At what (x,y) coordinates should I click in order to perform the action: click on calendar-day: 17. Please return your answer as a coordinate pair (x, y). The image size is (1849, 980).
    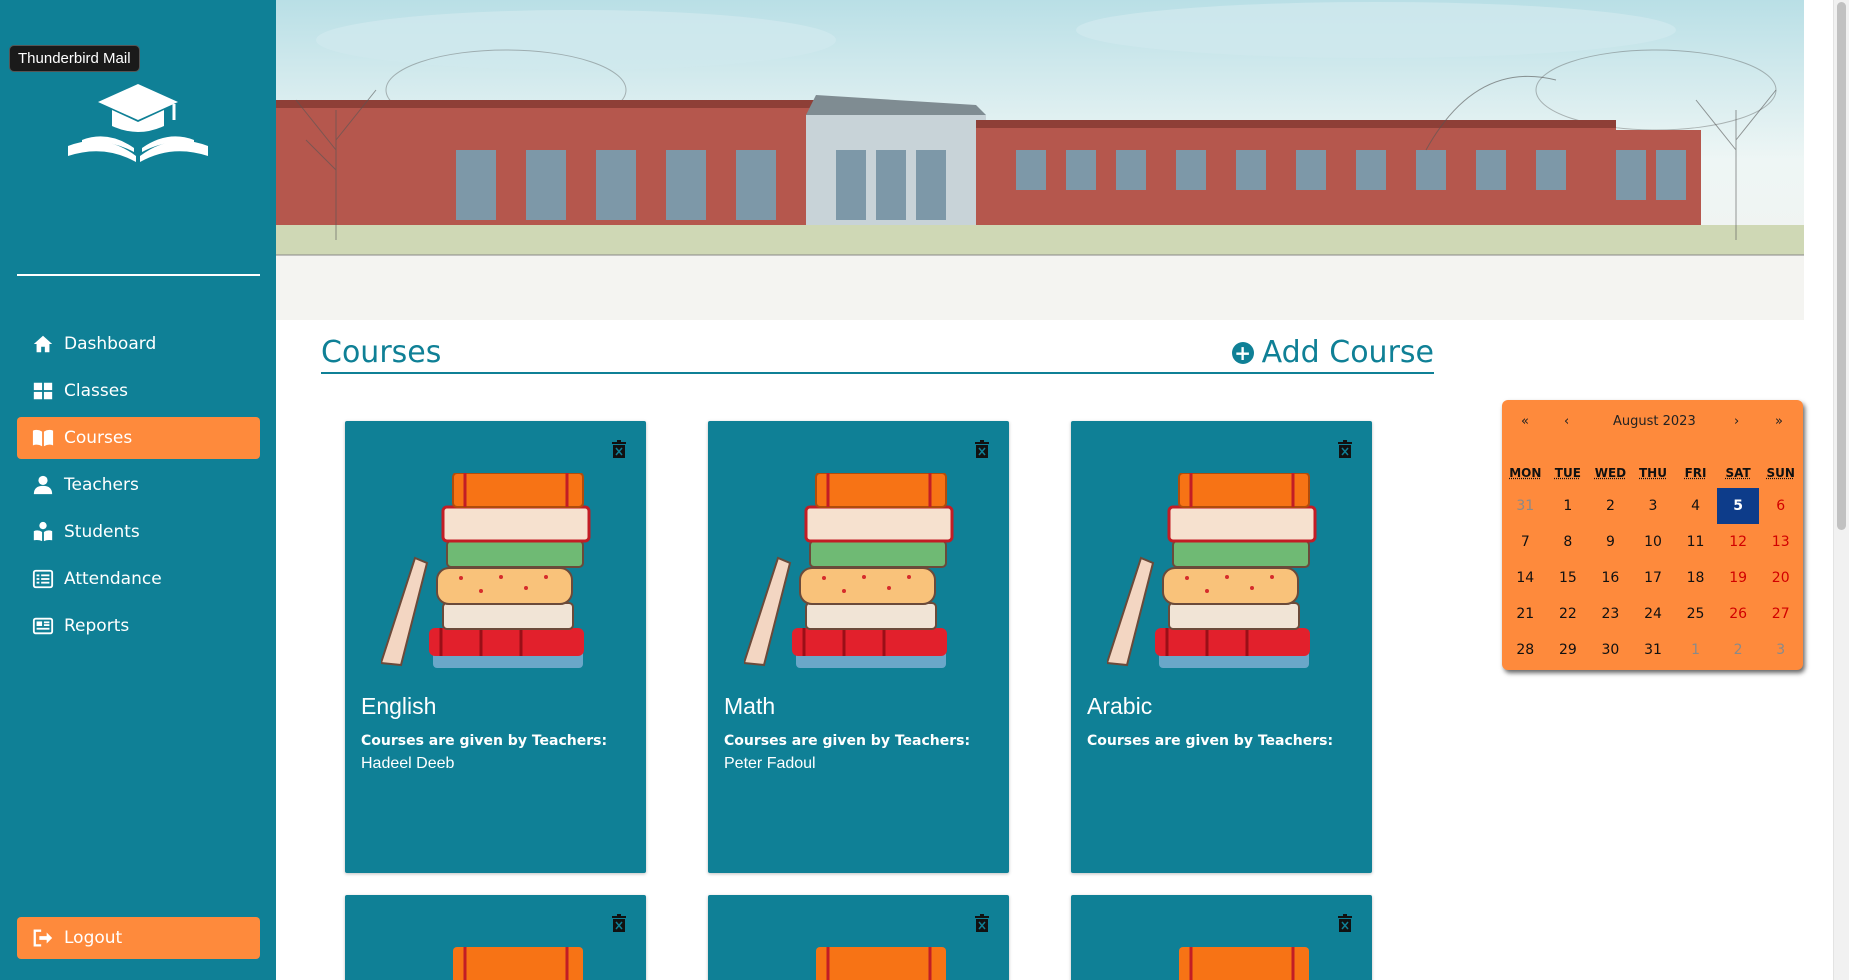
    Looking at the image, I should click on (1653, 578).